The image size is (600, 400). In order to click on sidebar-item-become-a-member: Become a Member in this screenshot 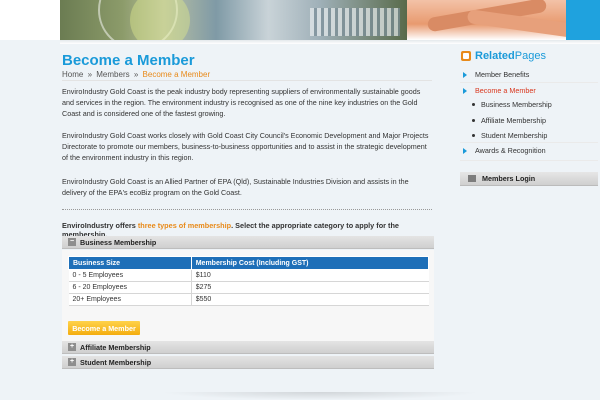, I will do `click(499, 90)`.